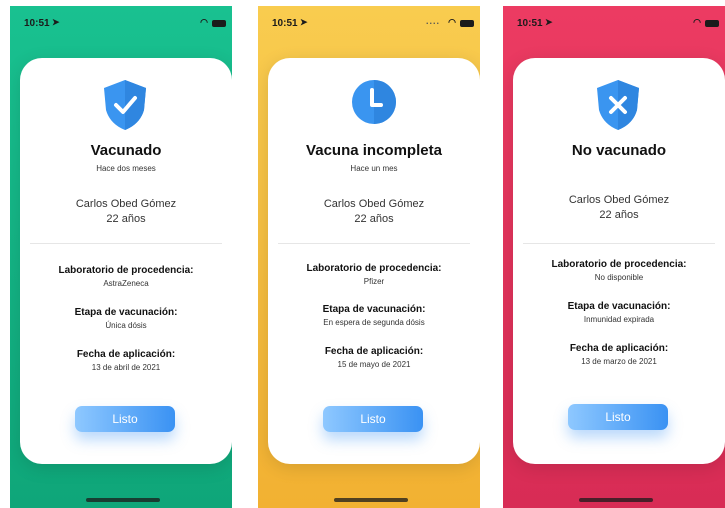 Image resolution: width=725 pixels, height=508 pixels. What do you see at coordinates (619, 150) in the screenshot?
I see `status-title: No vacunado` at bounding box center [619, 150].